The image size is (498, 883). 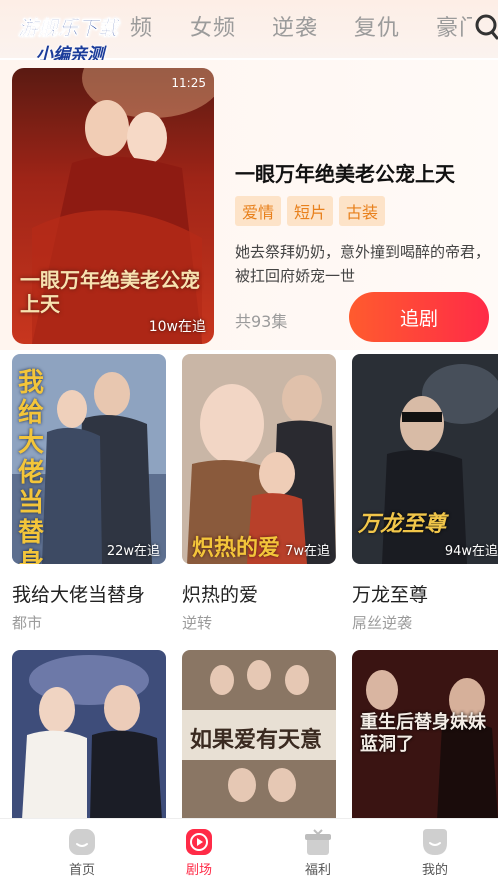 I want to click on nav-welfare-label: 福利, so click(x=317, y=870).